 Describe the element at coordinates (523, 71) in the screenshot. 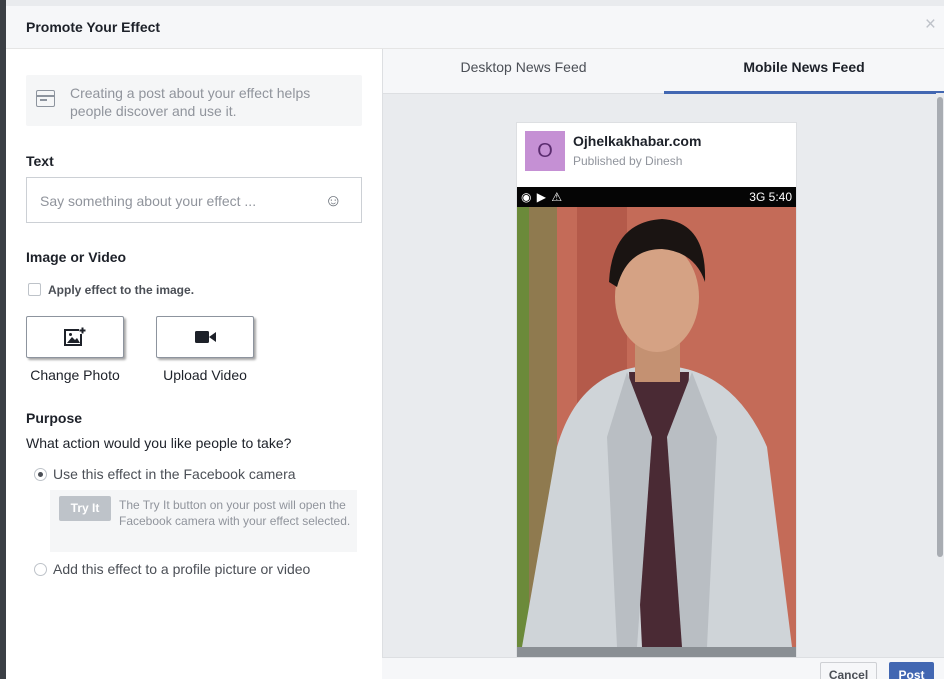

I see `tab-desktop-news-feed: Desktop News Feed` at that location.